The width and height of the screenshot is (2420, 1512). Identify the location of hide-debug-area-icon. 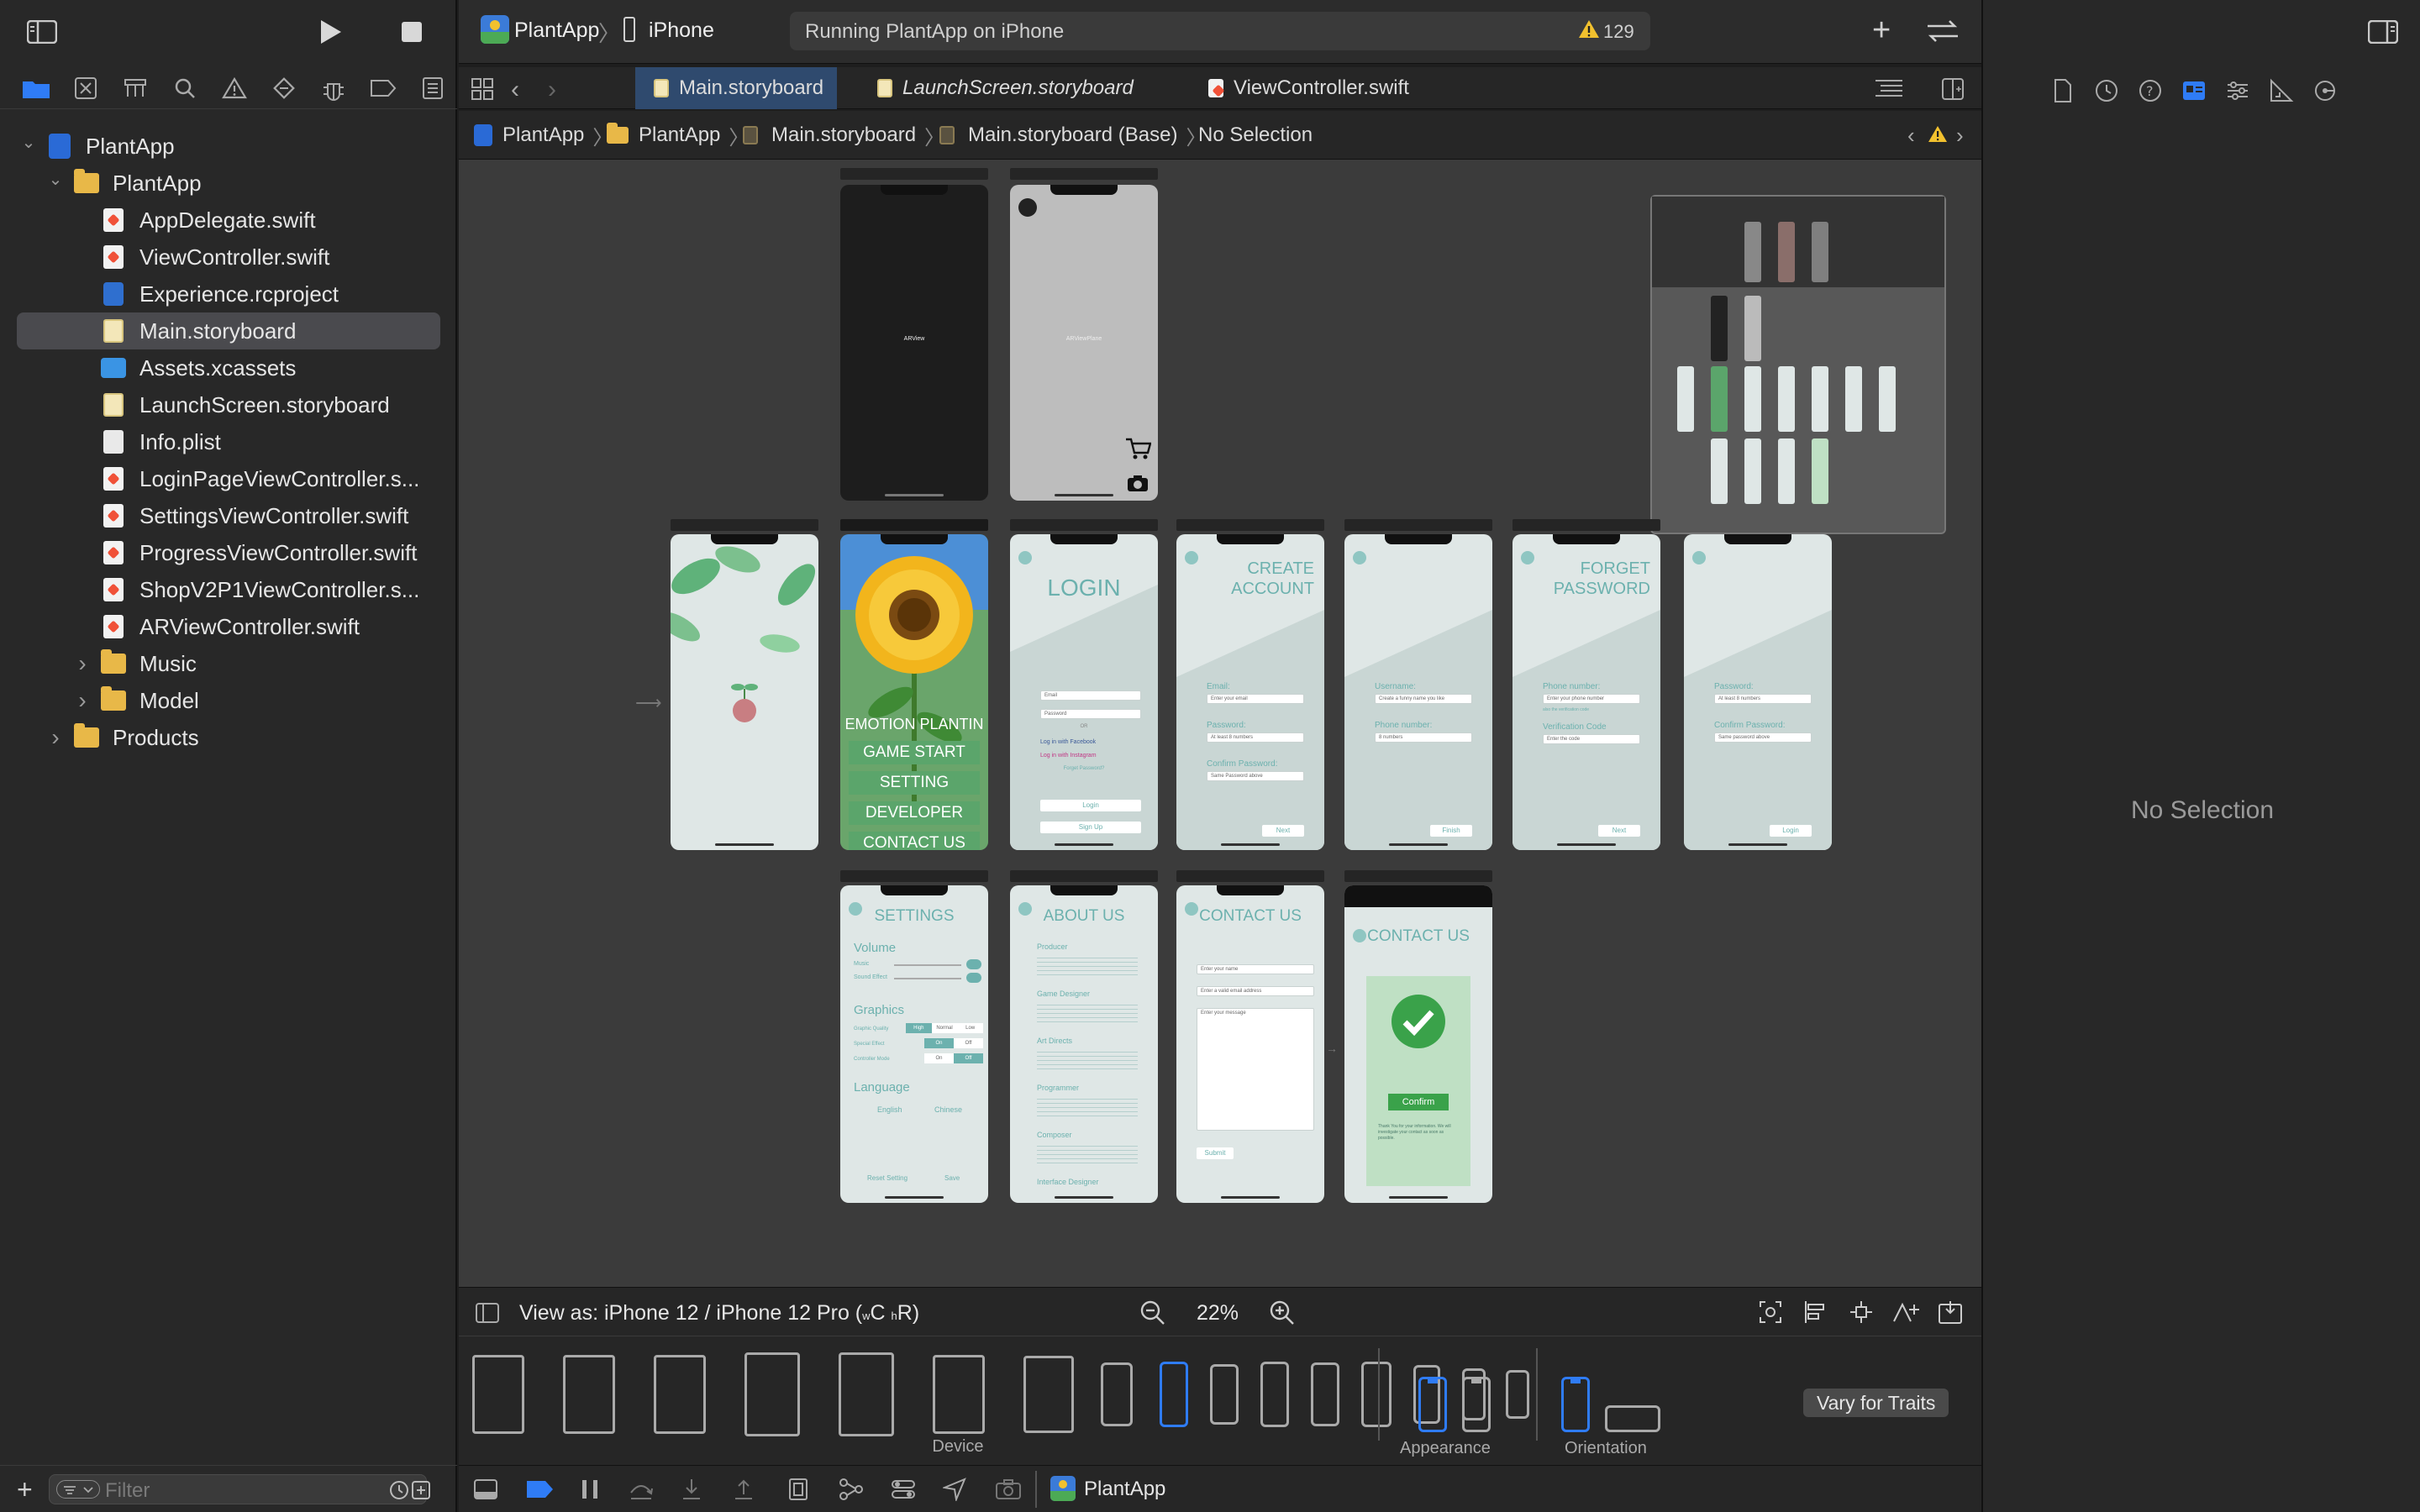
(485, 1489).